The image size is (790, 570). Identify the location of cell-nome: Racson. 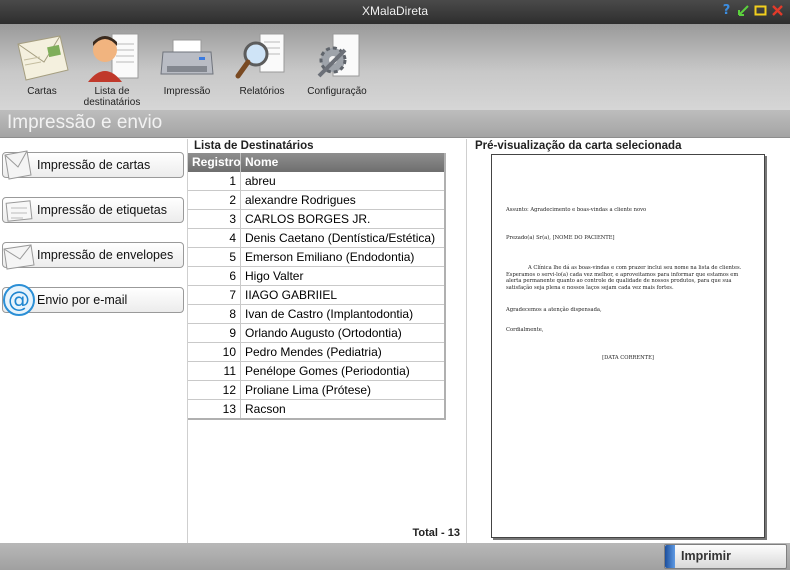
(343, 409).